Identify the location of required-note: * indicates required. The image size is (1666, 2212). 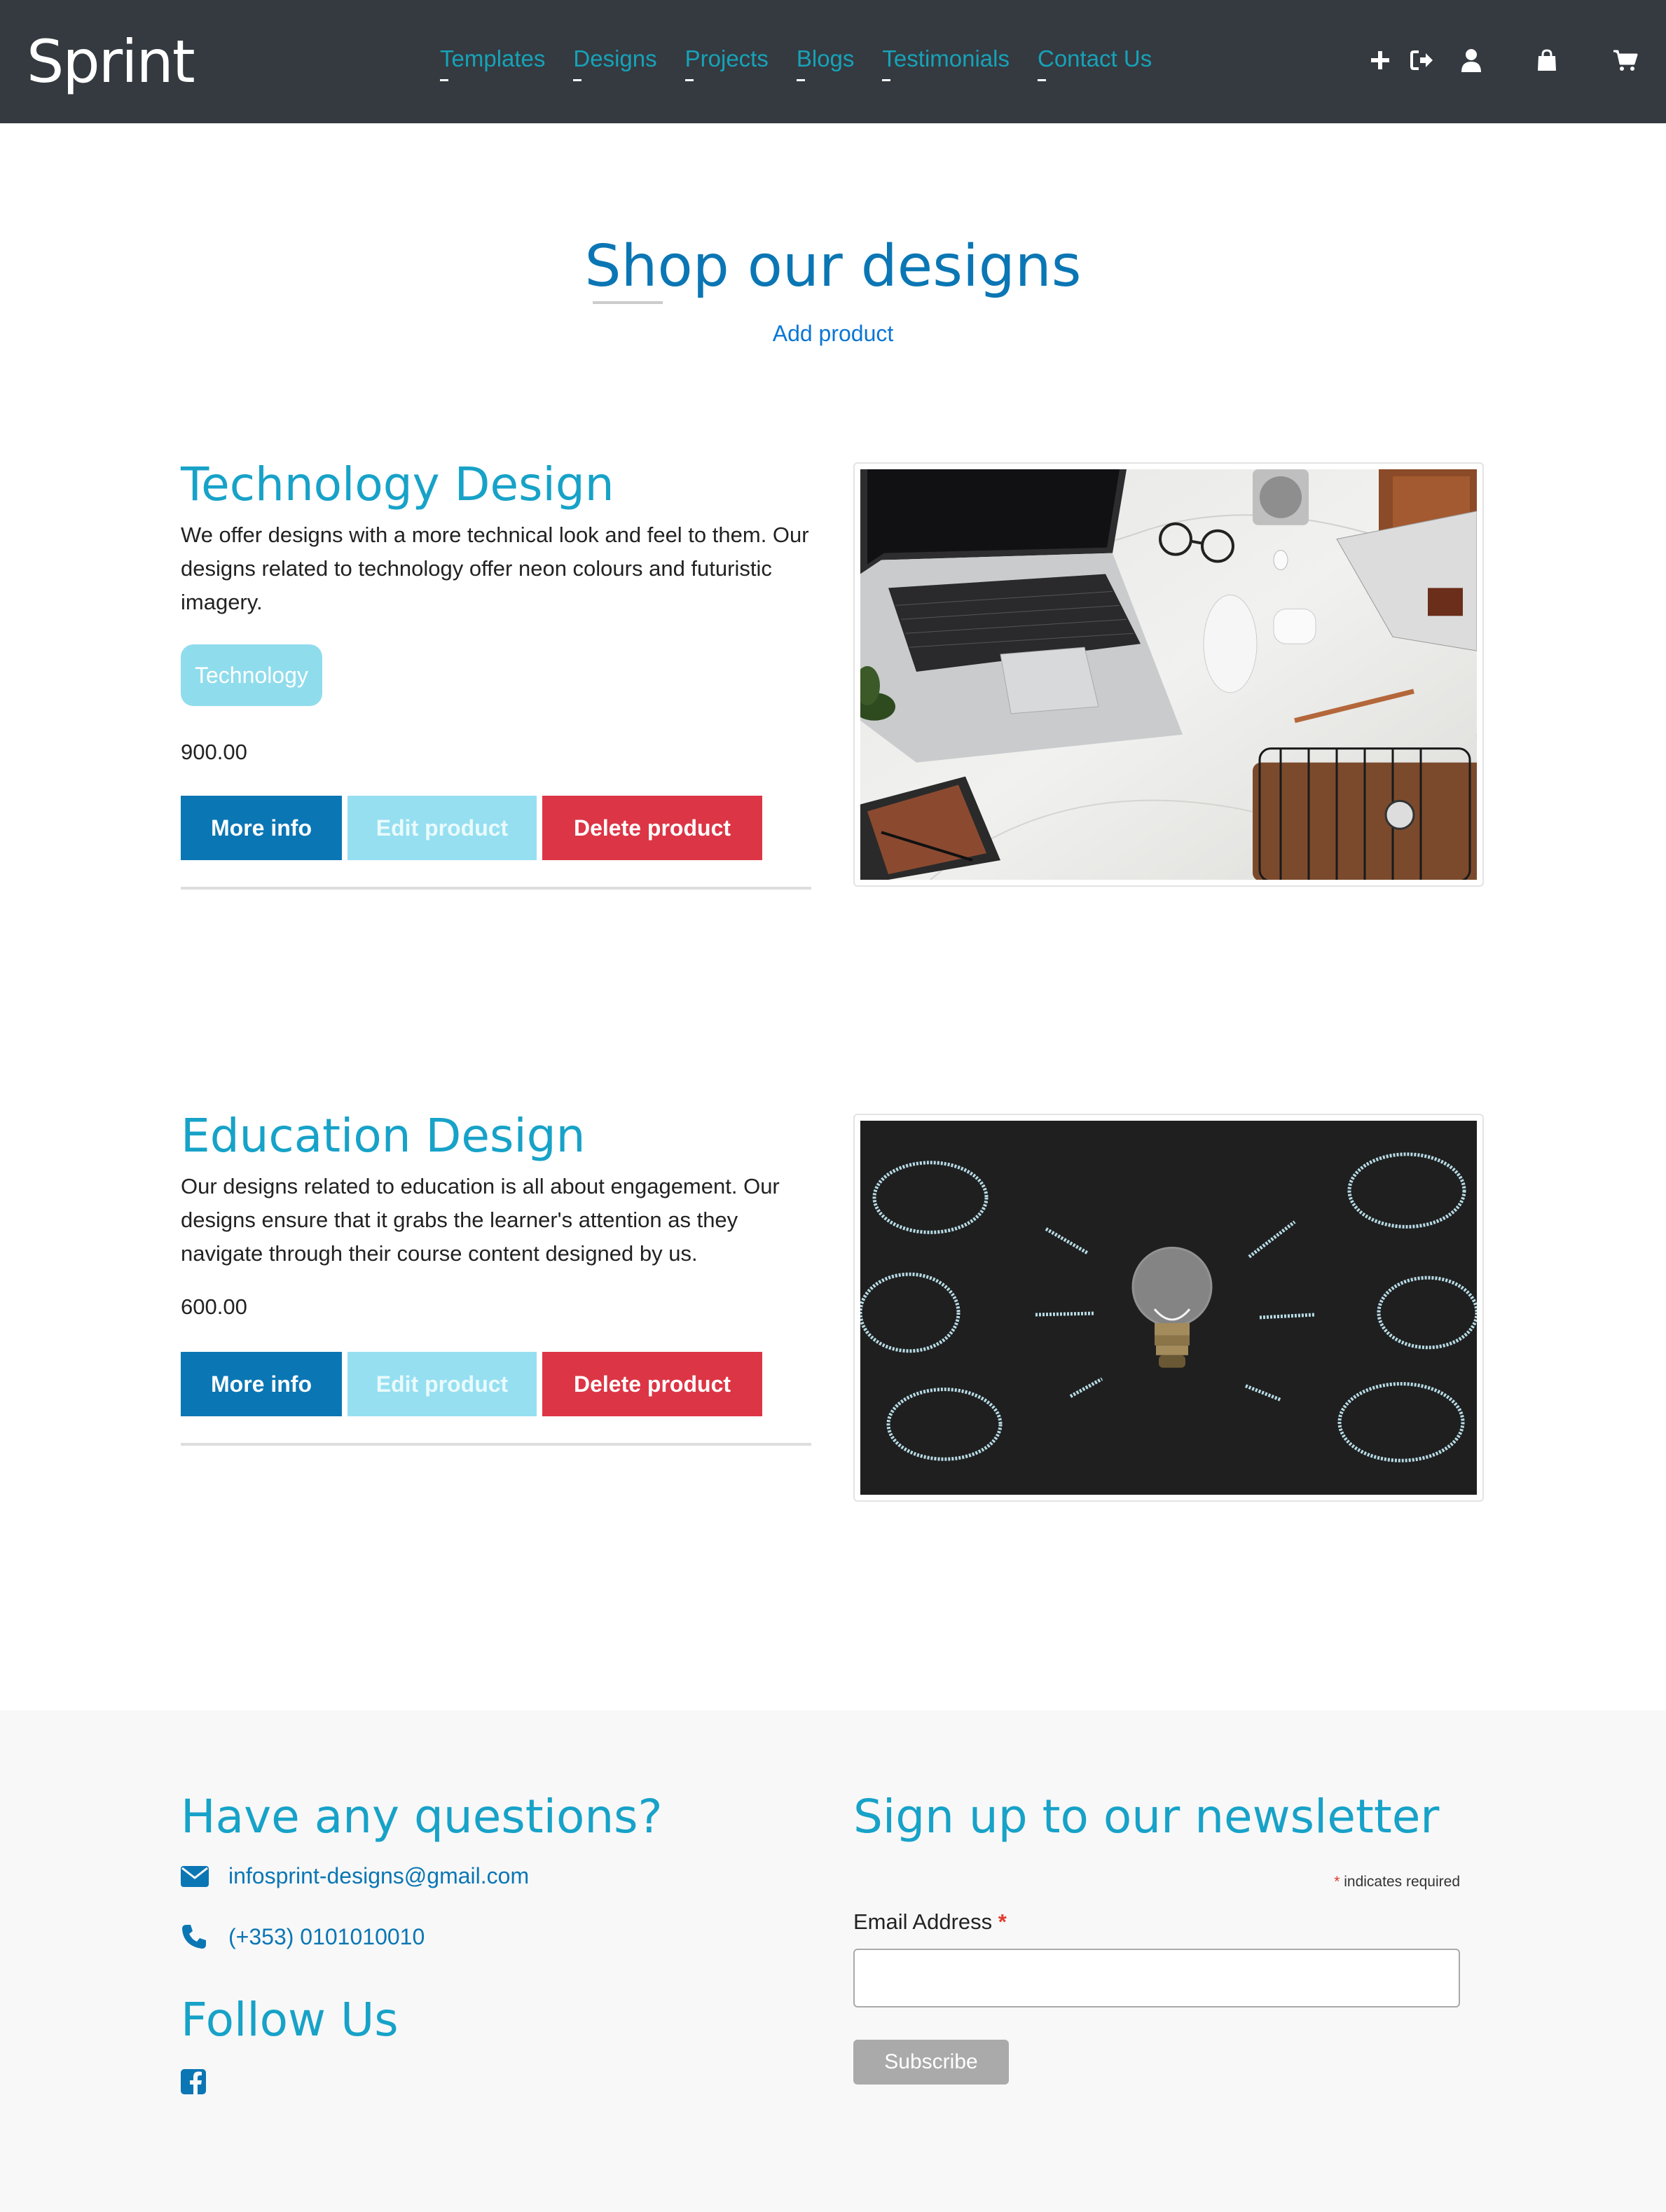
(1325, 1882).